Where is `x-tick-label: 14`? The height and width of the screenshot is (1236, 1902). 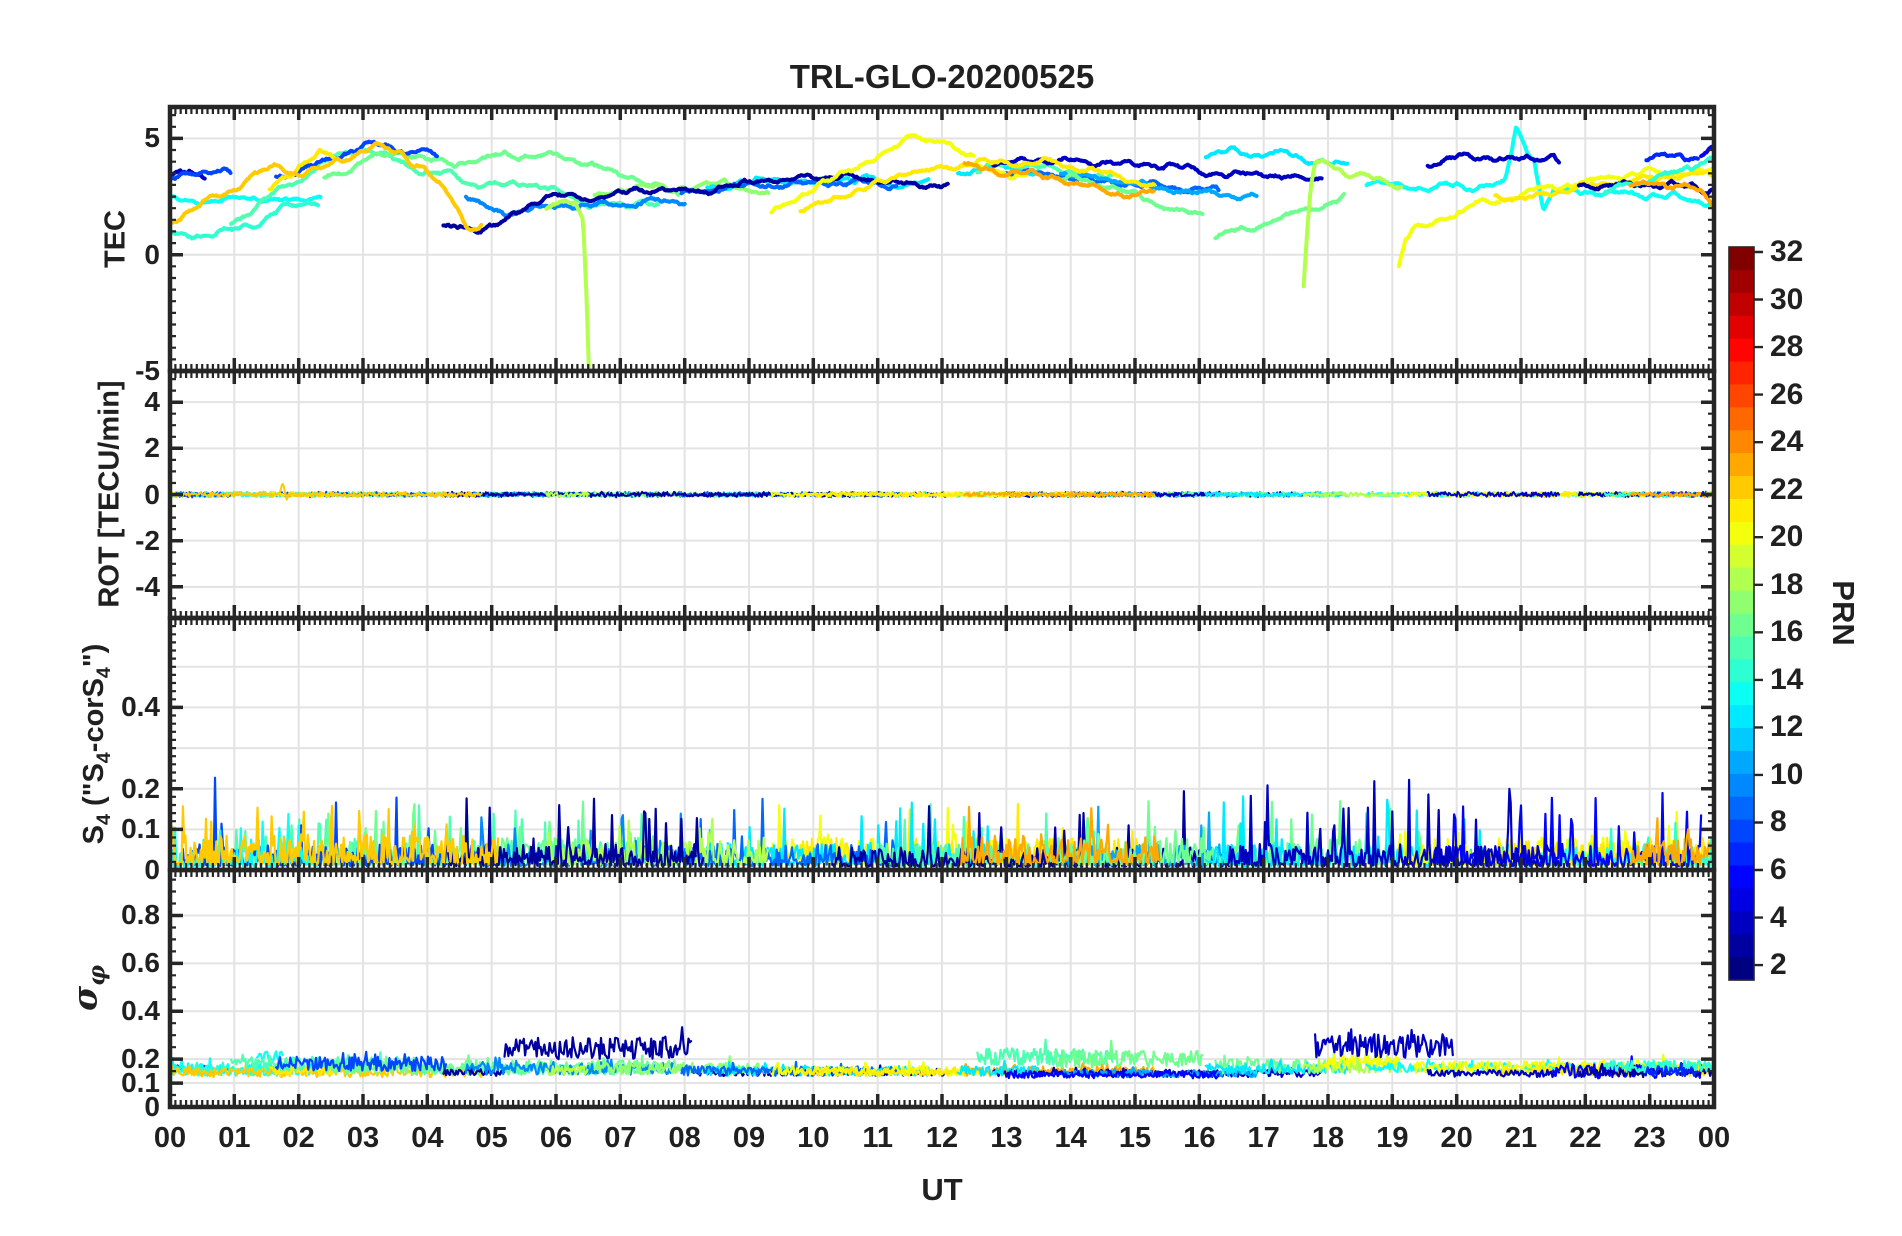 x-tick-label: 14 is located at coordinates (1070, 1138).